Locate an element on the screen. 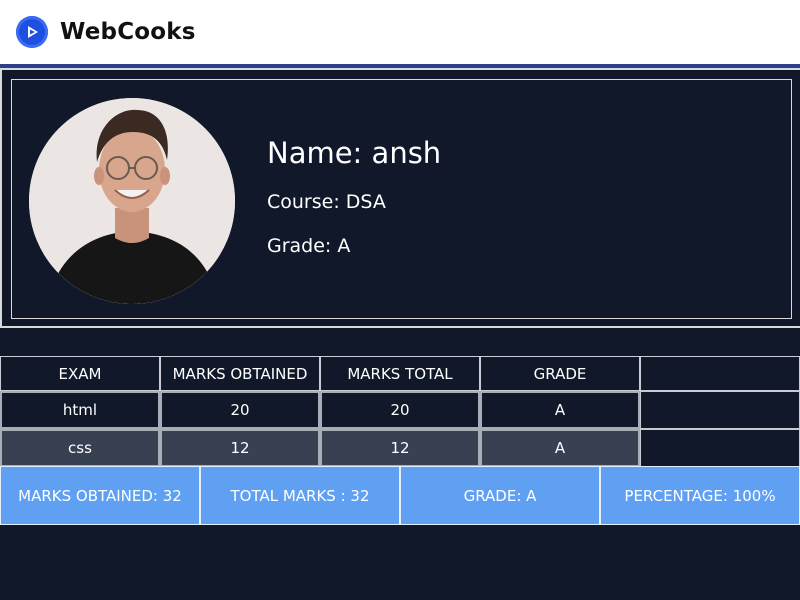 This screenshot has width=800, height=600. header-marks-obtained: MARKS OBTAINED is located at coordinates (240, 373).